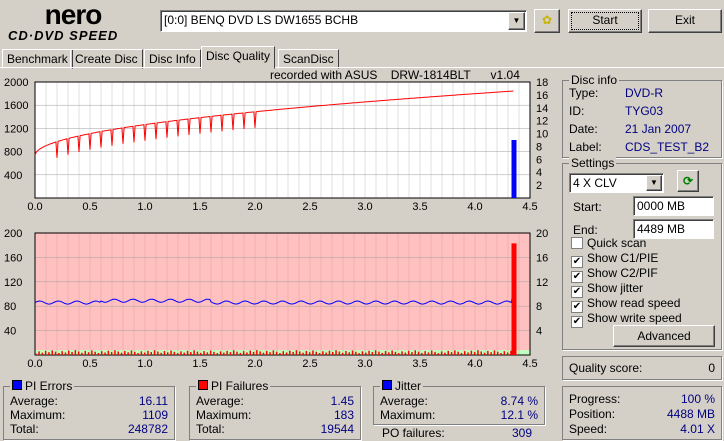 This screenshot has height=441, width=724. What do you see at coordinates (144, 364) in the screenshot?
I see `x-tick-label: 1.0` at bounding box center [144, 364].